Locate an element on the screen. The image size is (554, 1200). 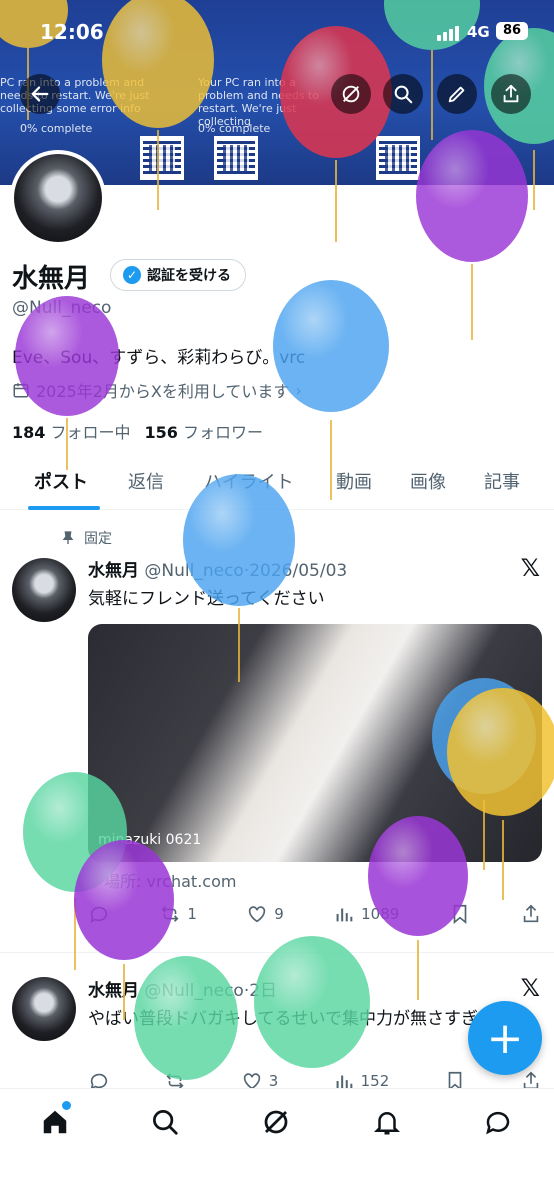
bell-icon is located at coordinates (387, 1123).